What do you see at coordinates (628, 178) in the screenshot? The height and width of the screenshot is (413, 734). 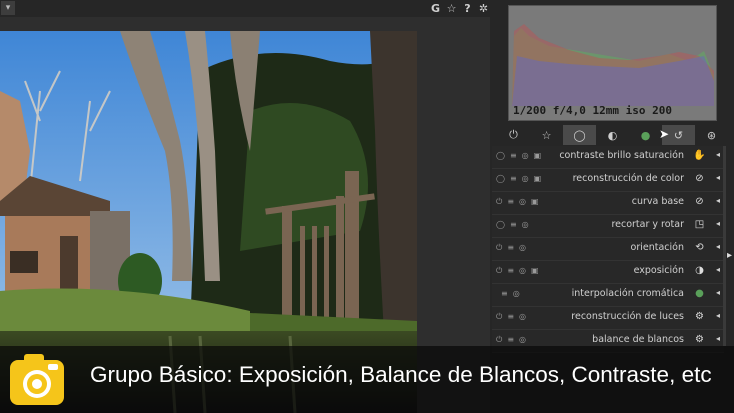 I see `module-label: reconstrucción de color` at bounding box center [628, 178].